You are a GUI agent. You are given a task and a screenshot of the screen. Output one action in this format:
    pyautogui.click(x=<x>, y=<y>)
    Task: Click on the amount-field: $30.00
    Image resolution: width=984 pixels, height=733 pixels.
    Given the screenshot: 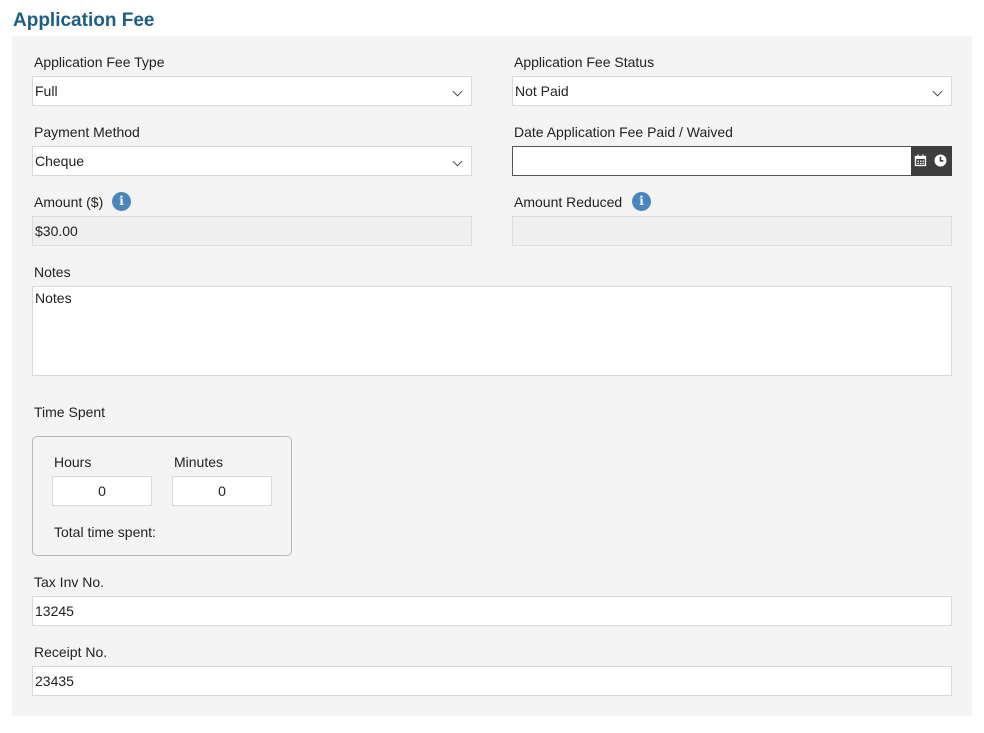 What is the action you would take?
    pyautogui.click(x=252, y=231)
    